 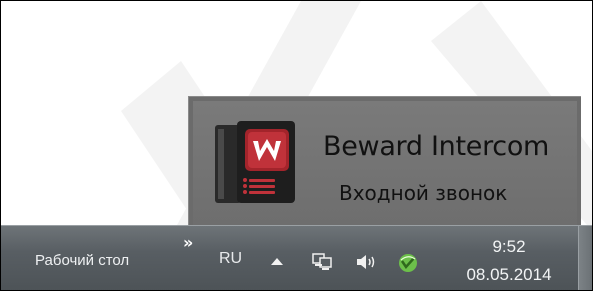 What do you see at coordinates (436, 146) in the screenshot?
I see `popup-title: Beward Intercom` at bounding box center [436, 146].